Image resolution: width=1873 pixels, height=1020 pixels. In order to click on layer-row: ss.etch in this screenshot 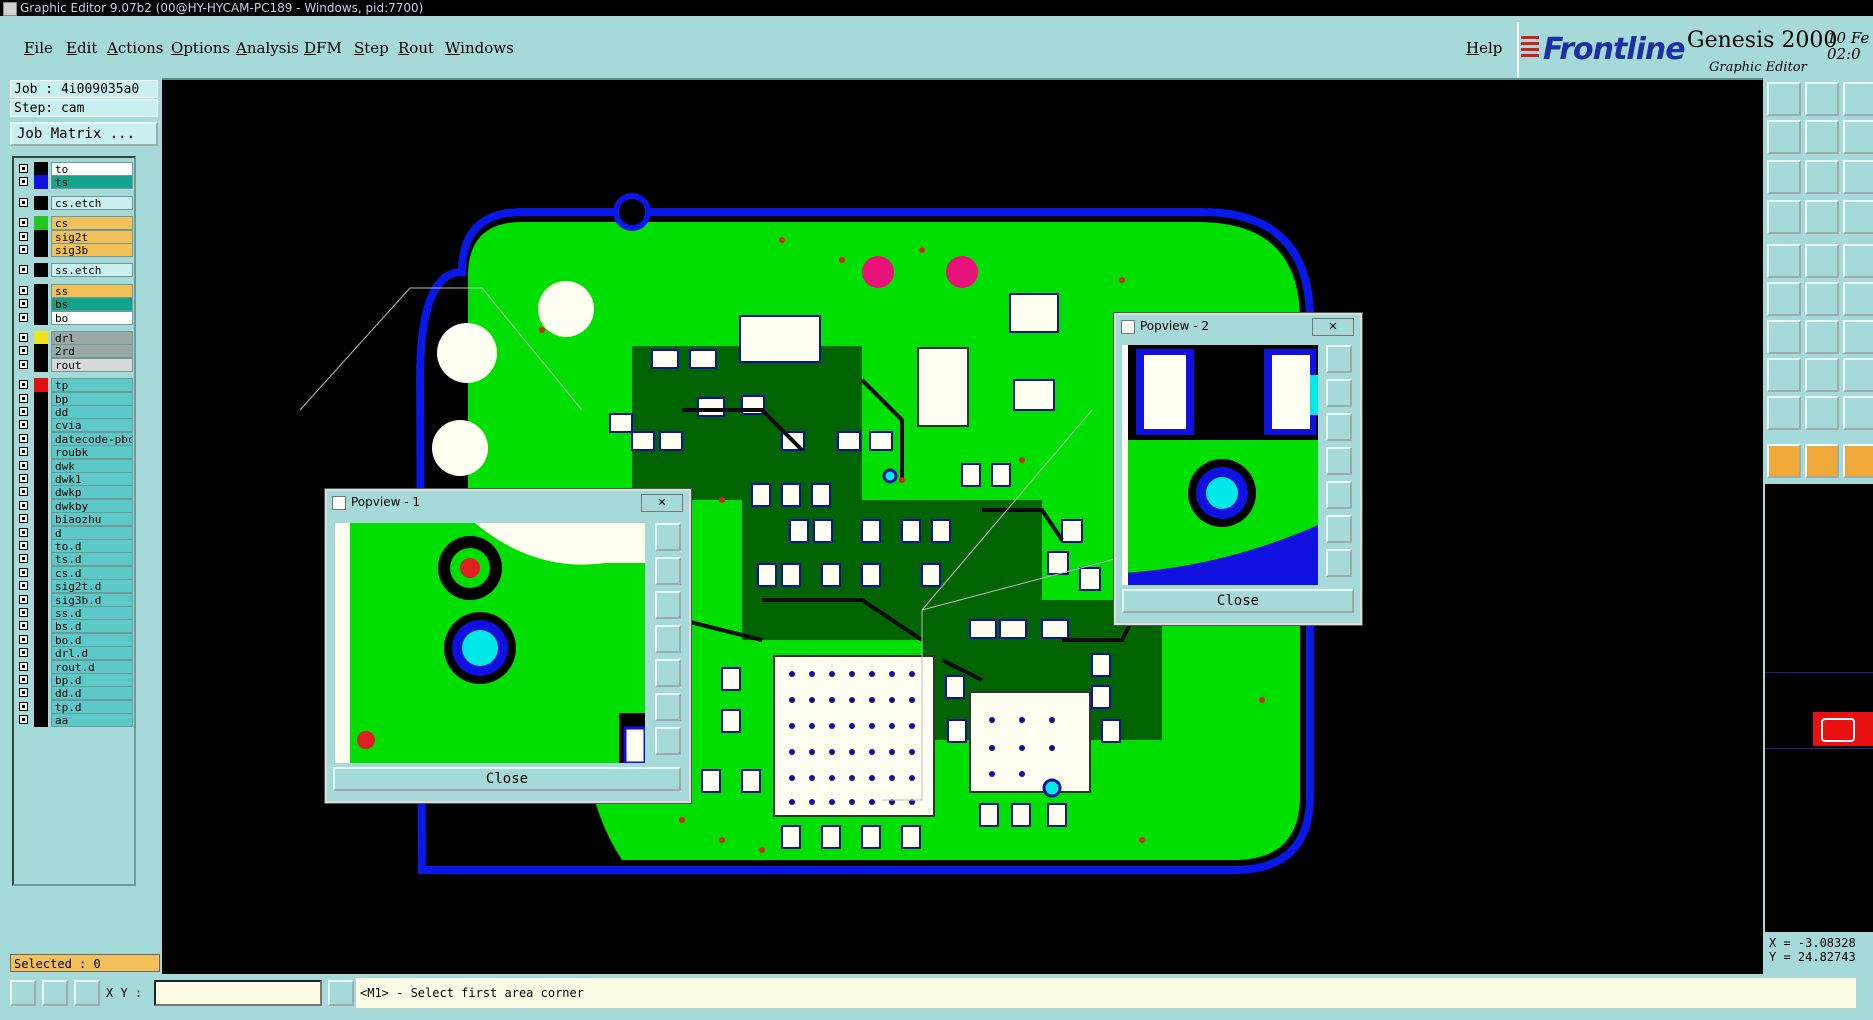, I will do `click(75, 270)`.